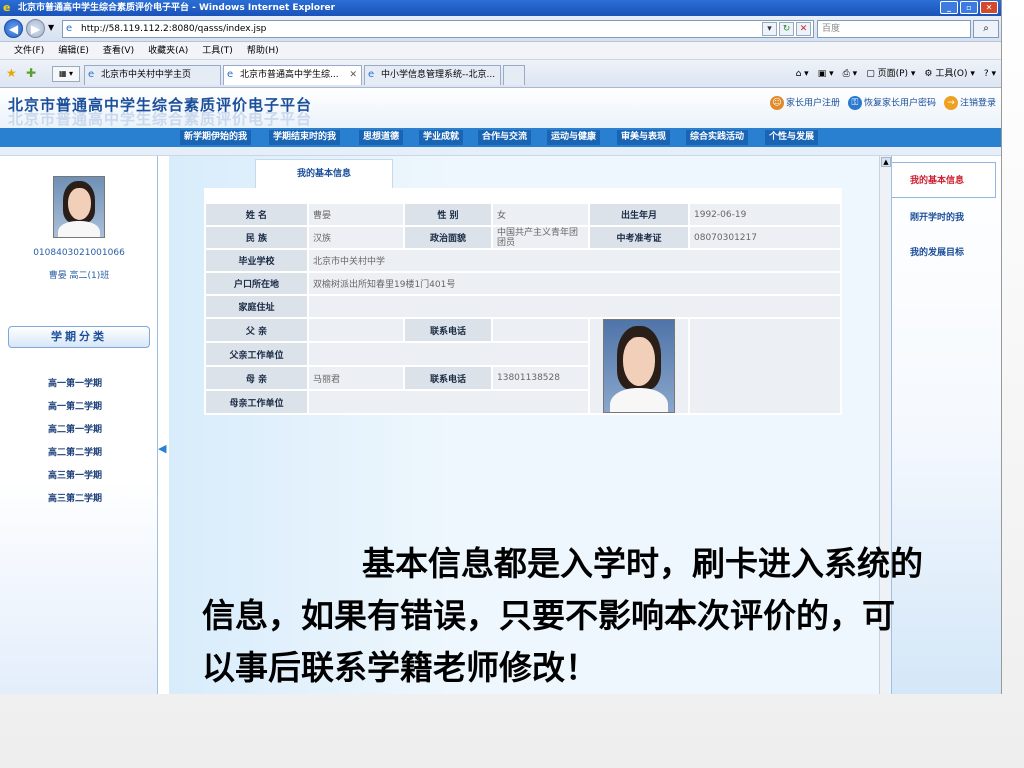  Describe the element at coordinates (950, 103) in the screenshot. I see `logout-arrow-icon: →` at that location.